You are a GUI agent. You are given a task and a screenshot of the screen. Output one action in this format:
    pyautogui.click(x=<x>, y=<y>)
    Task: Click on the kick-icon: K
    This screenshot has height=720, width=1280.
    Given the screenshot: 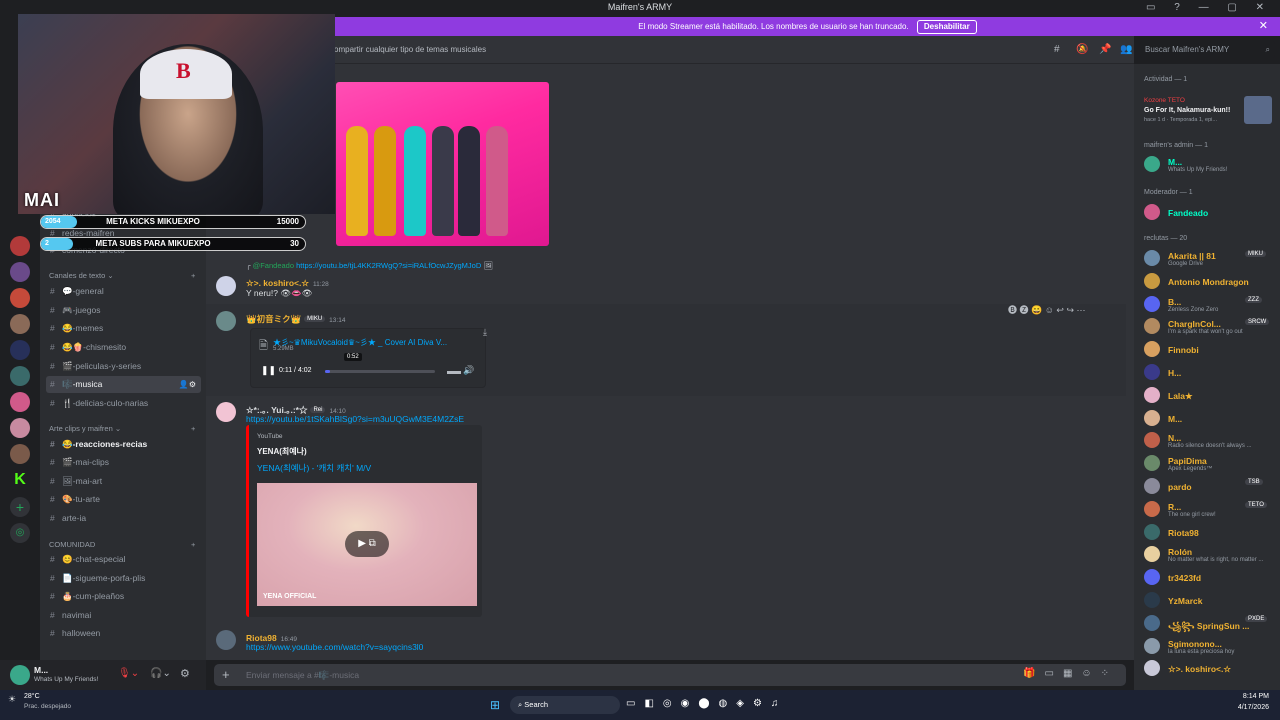 What is the action you would take?
    pyautogui.click(x=20, y=480)
    